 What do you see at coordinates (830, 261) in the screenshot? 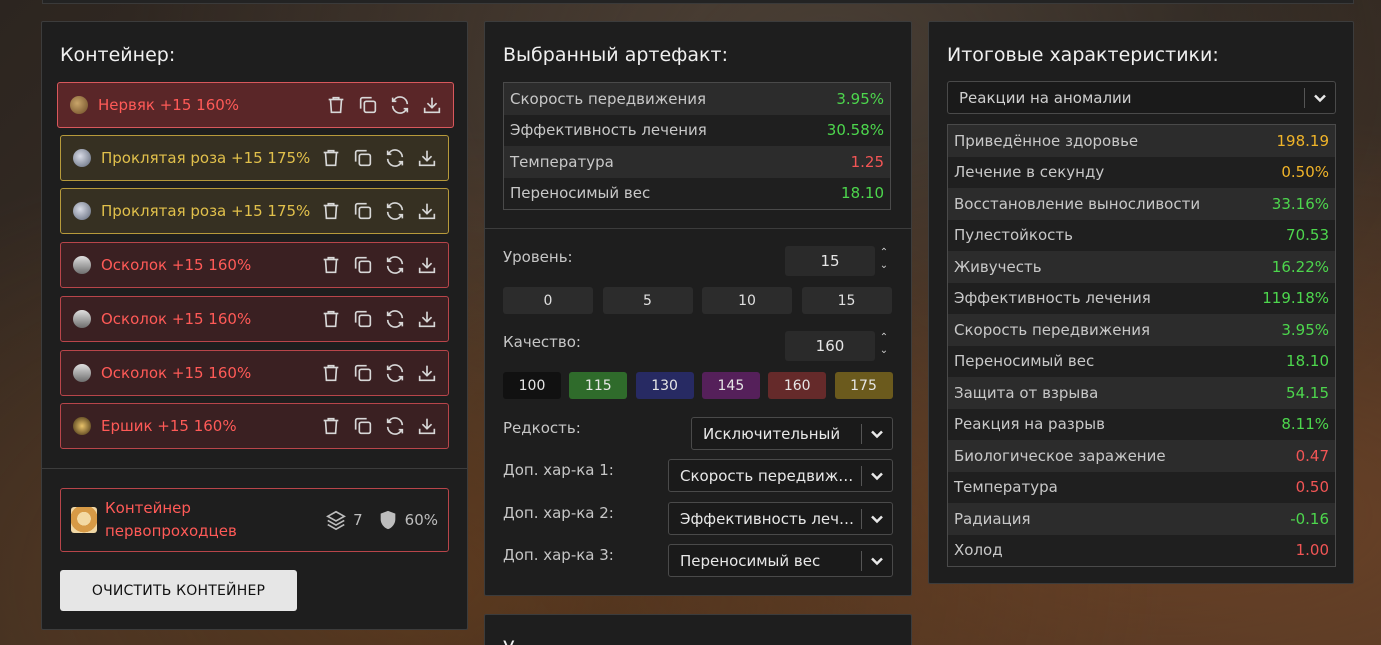
I see `level-input: 15` at bounding box center [830, 261].